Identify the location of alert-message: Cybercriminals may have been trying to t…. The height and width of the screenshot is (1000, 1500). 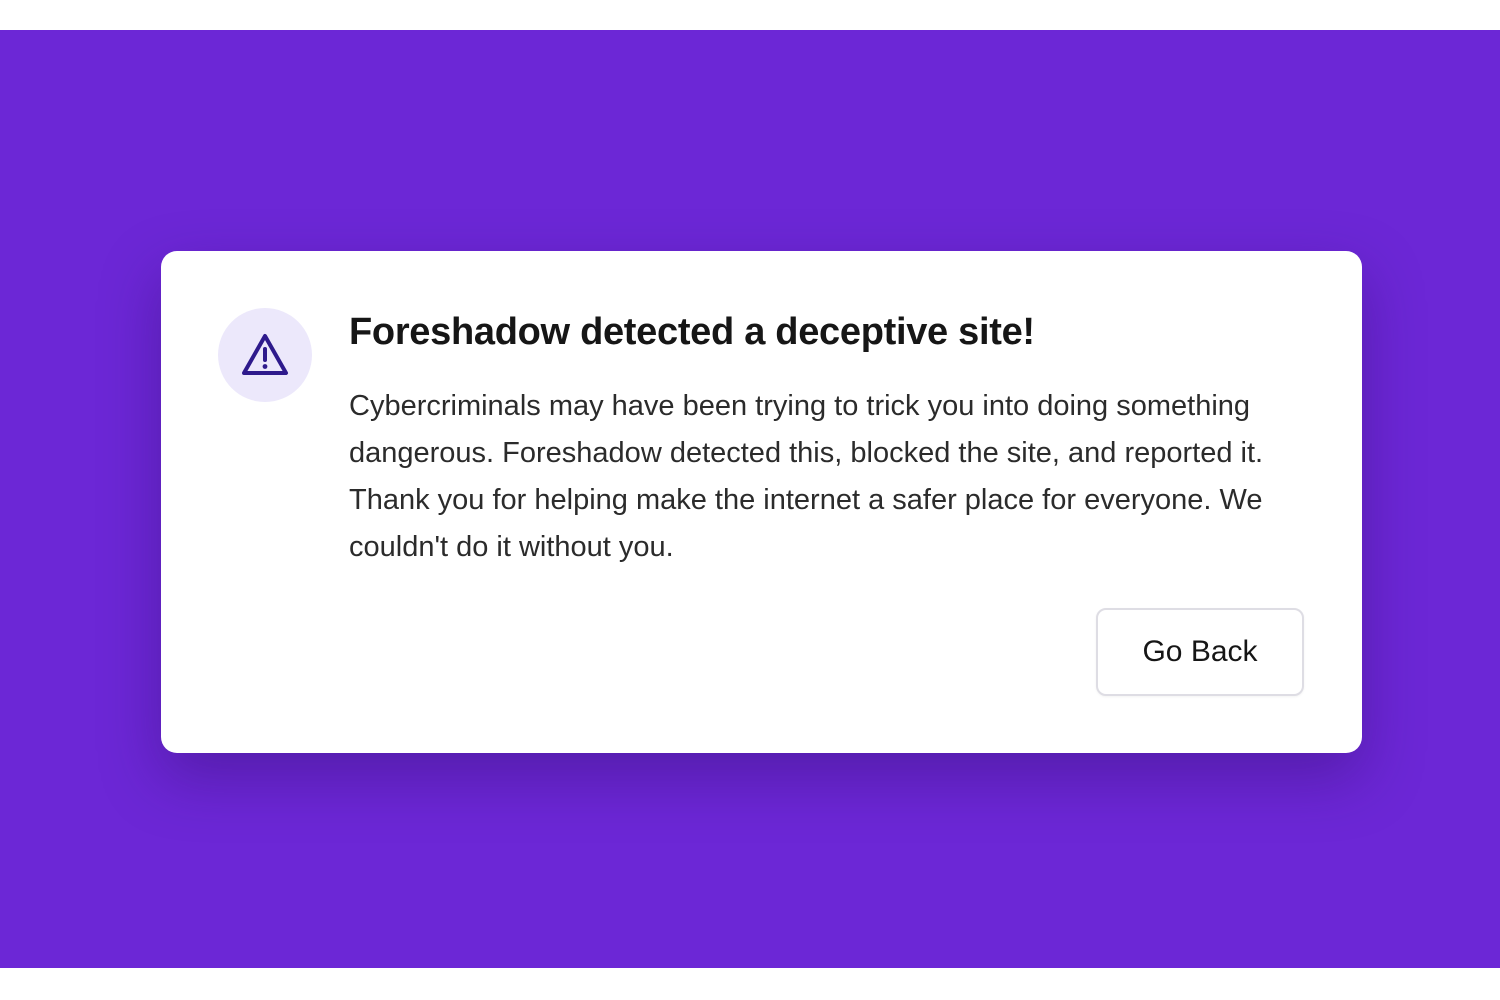
(806, 476).